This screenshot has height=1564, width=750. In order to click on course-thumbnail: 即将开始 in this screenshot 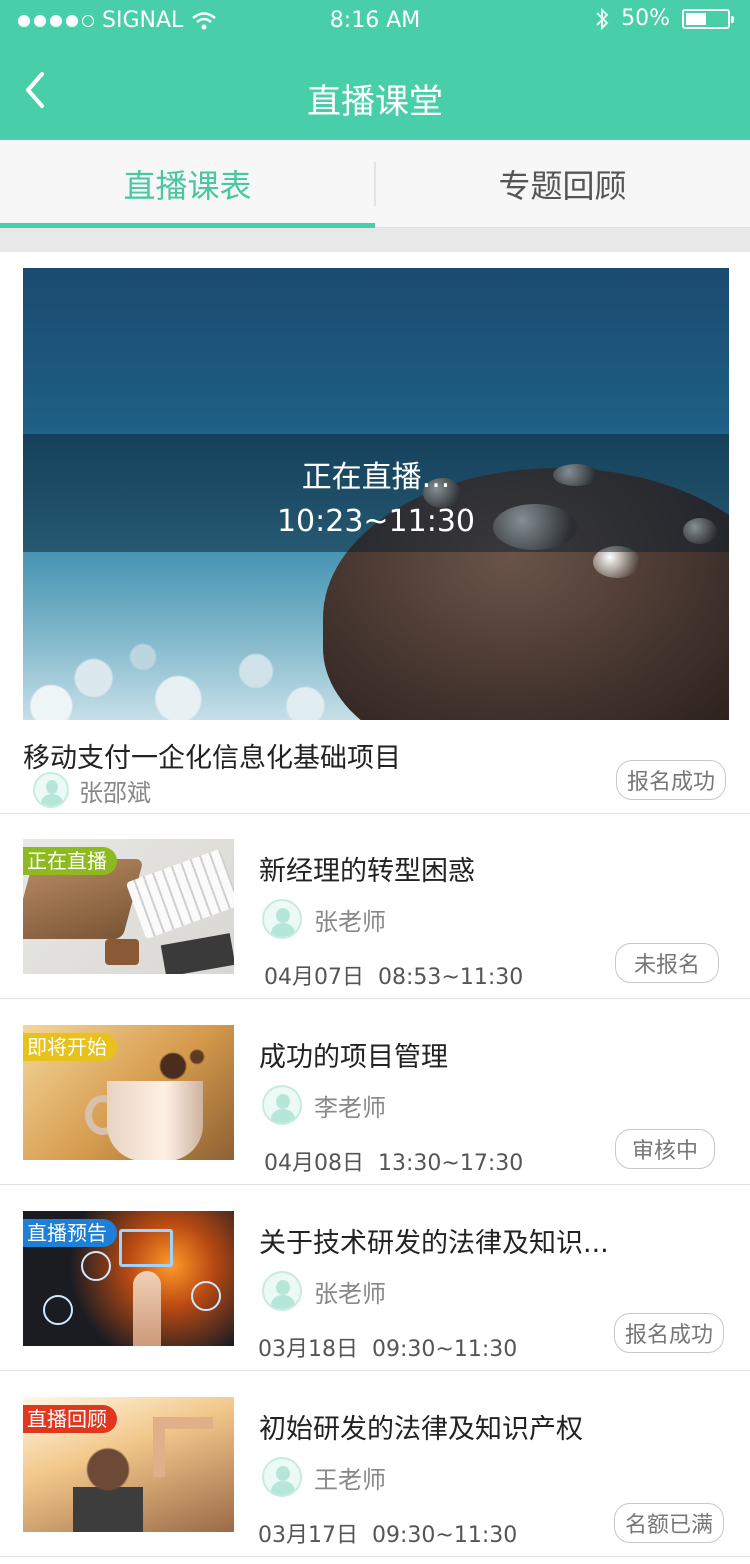, I will do `click(128, 1092)`.